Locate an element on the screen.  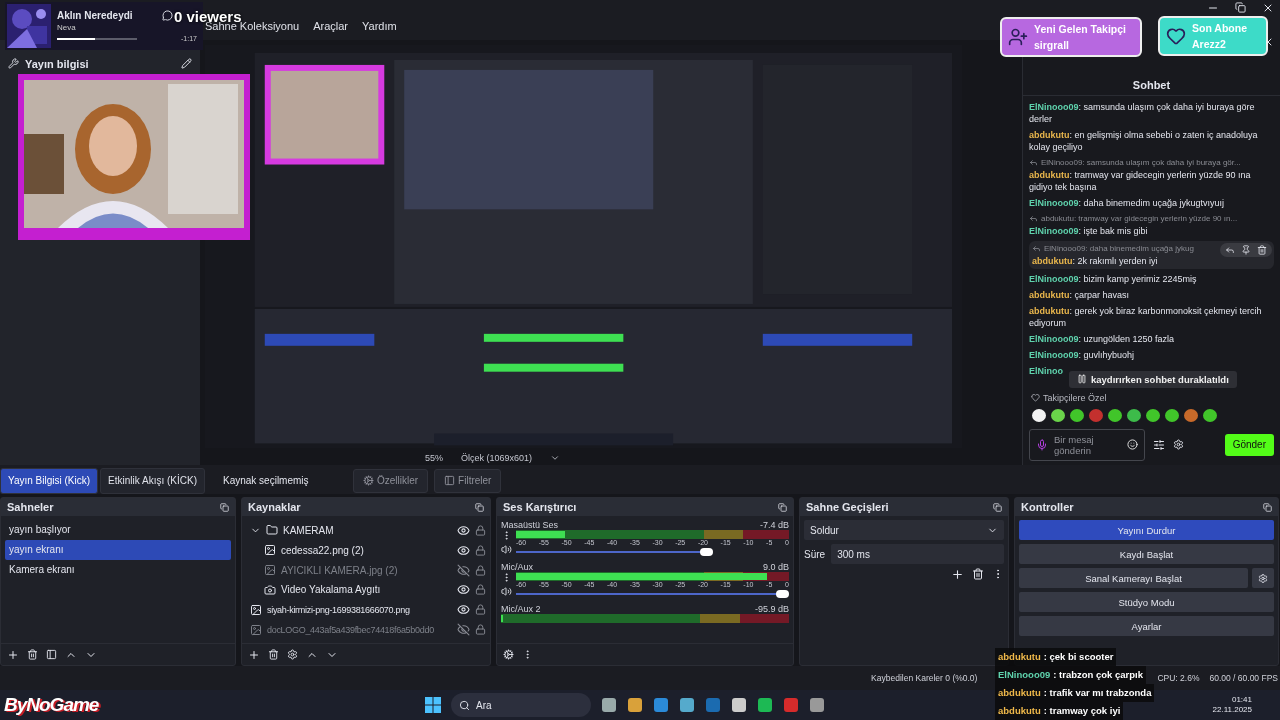
close-icon is located at coordinates (1268, 8).